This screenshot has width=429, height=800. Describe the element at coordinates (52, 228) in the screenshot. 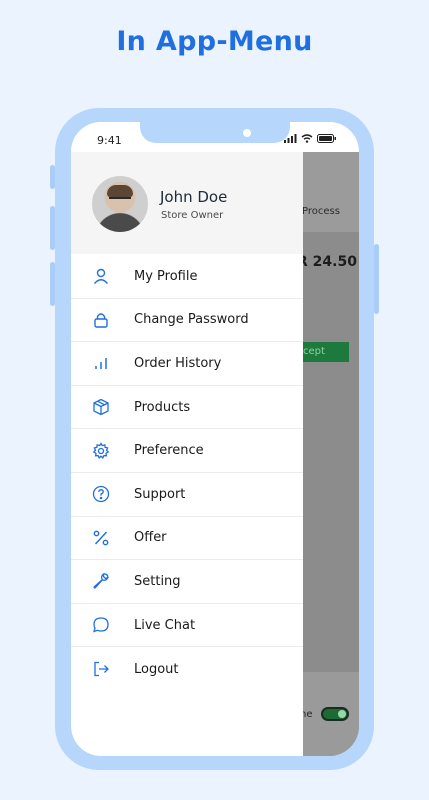

I see `phone-volume-up-button` at that location.